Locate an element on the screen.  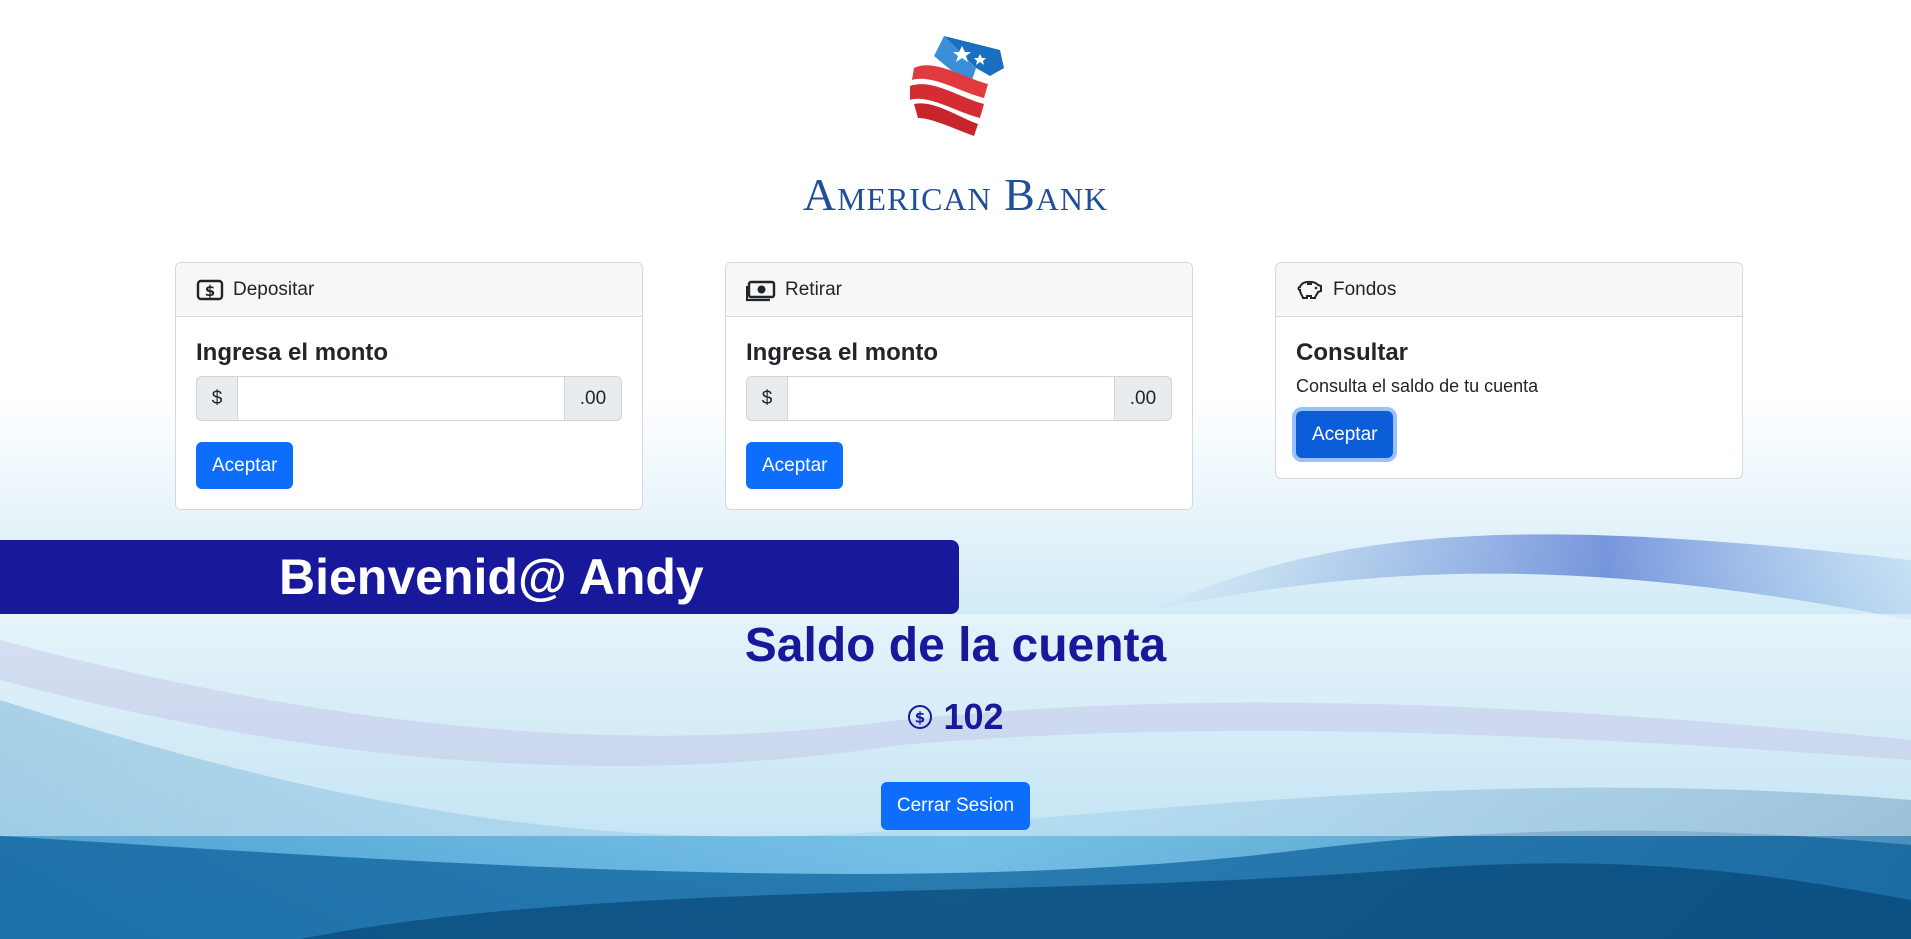
welcome-banner: Bienvenid@ Andy is located at coordinates (479, 577).